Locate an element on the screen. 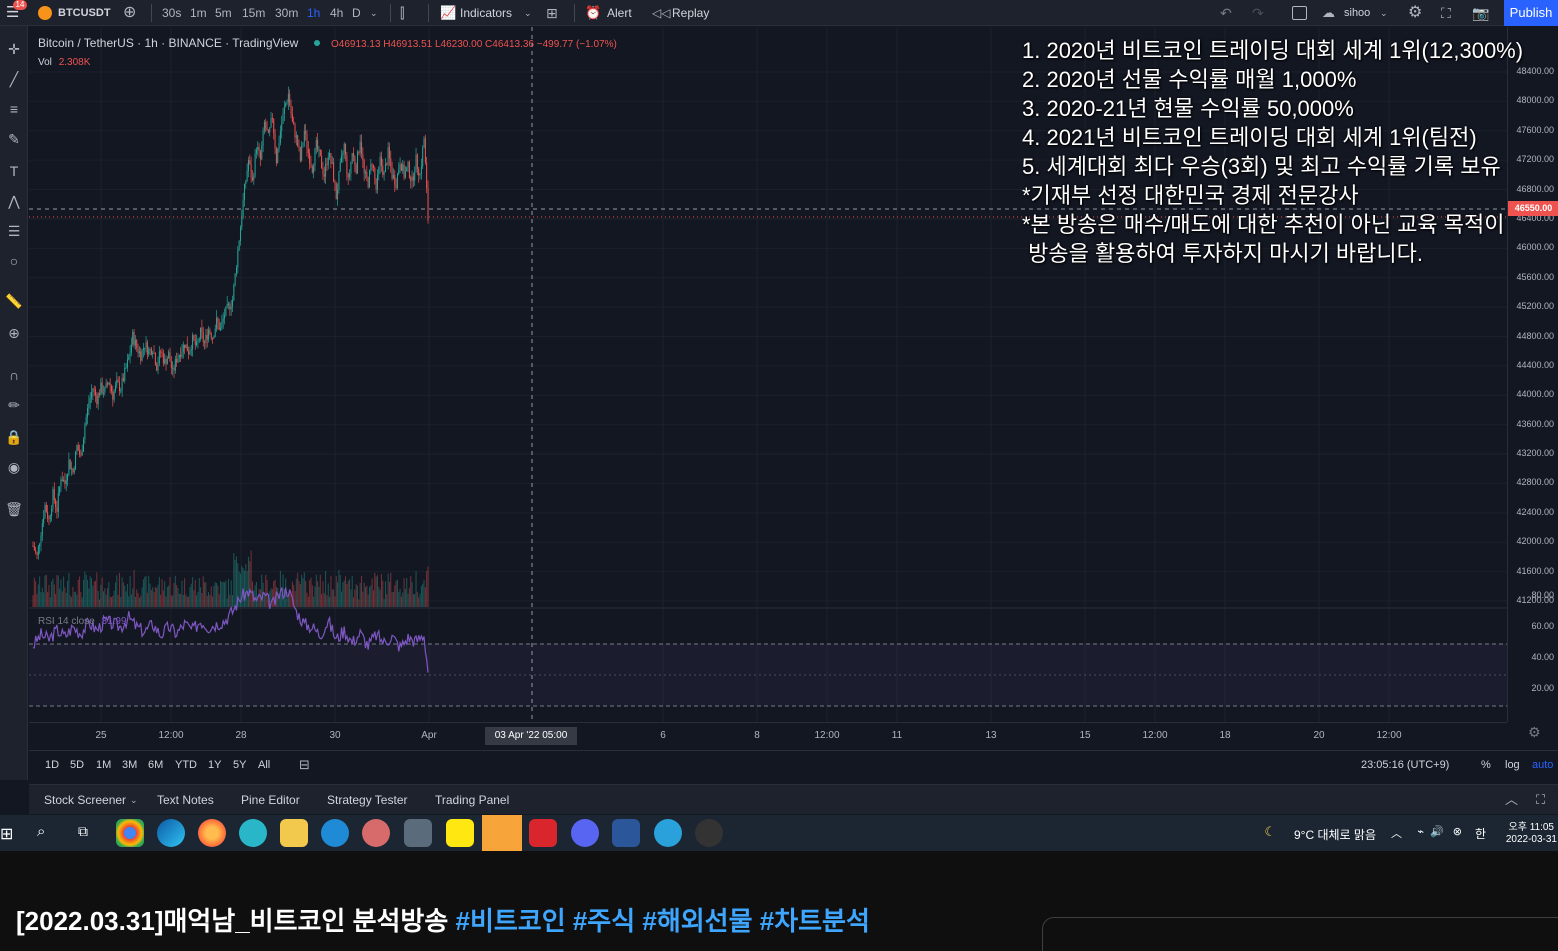 The height and width of the screenshot is (951, 1558). weather-text: 9°C 대체로 맑음 is located at coordinates (1335, 834).